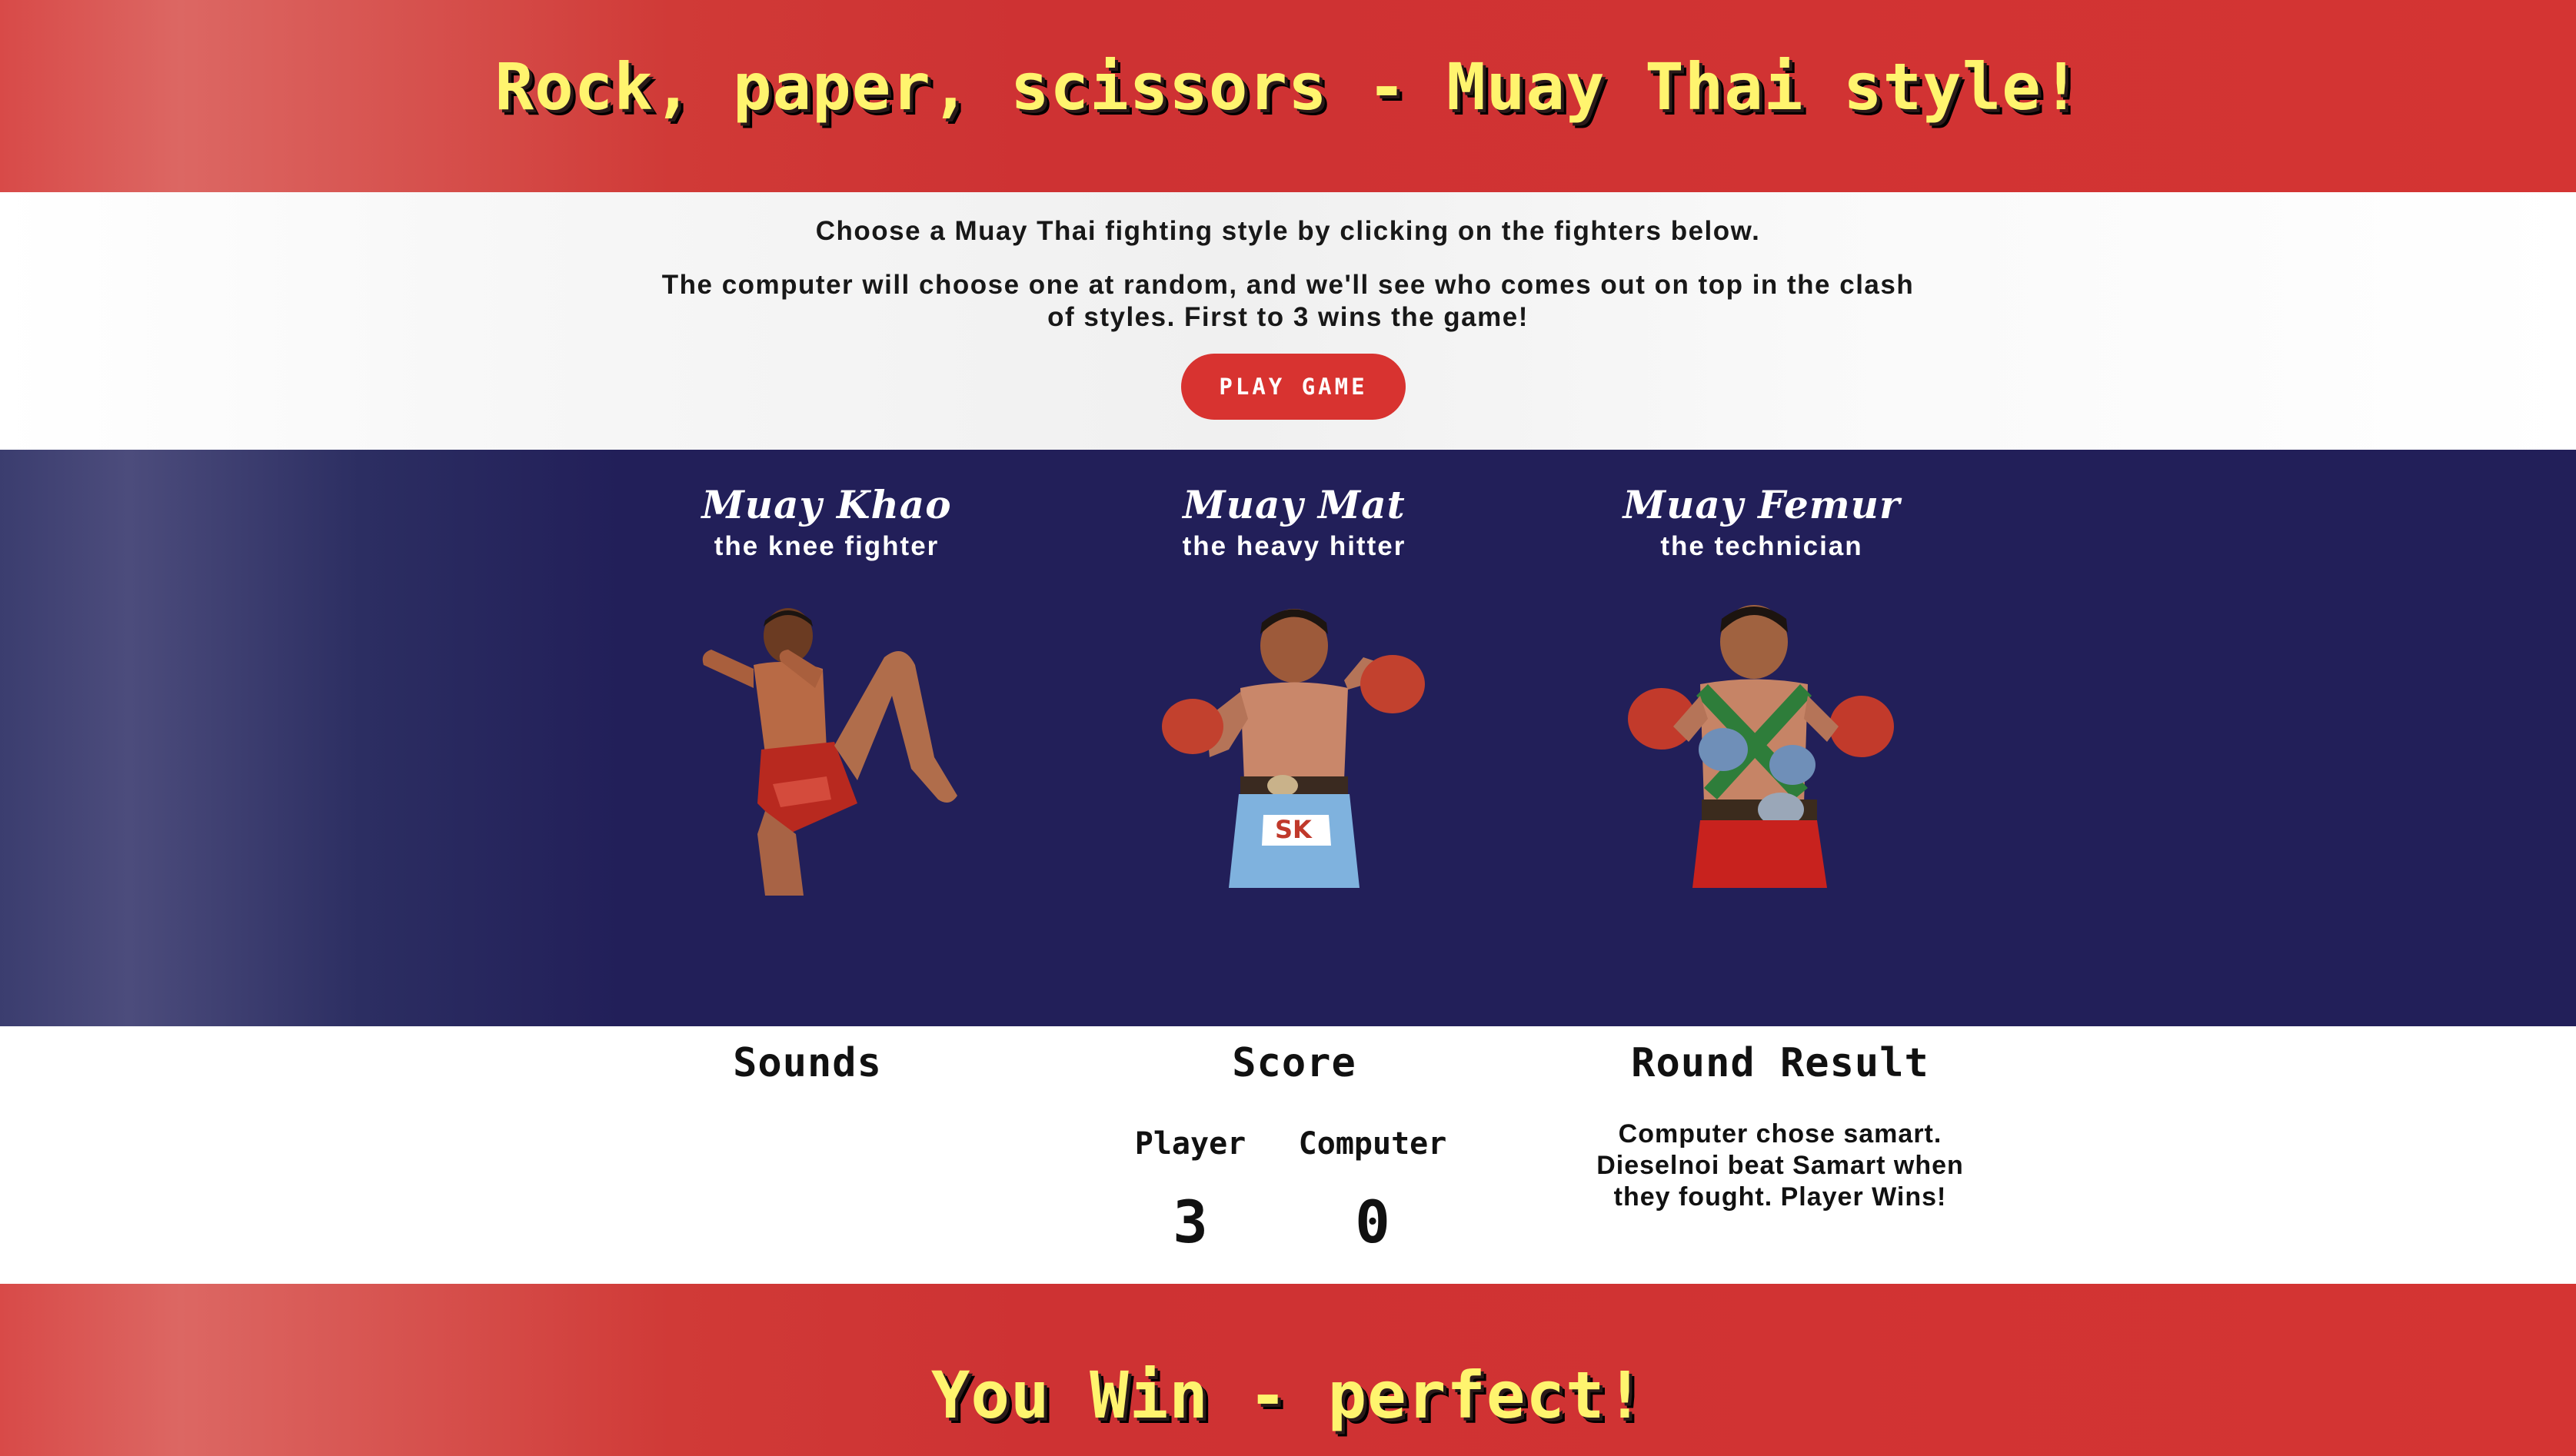 This screenshot has width=2576, height=1456. I want to click on fighter-subtitle: the technician, so click(1762, 546).